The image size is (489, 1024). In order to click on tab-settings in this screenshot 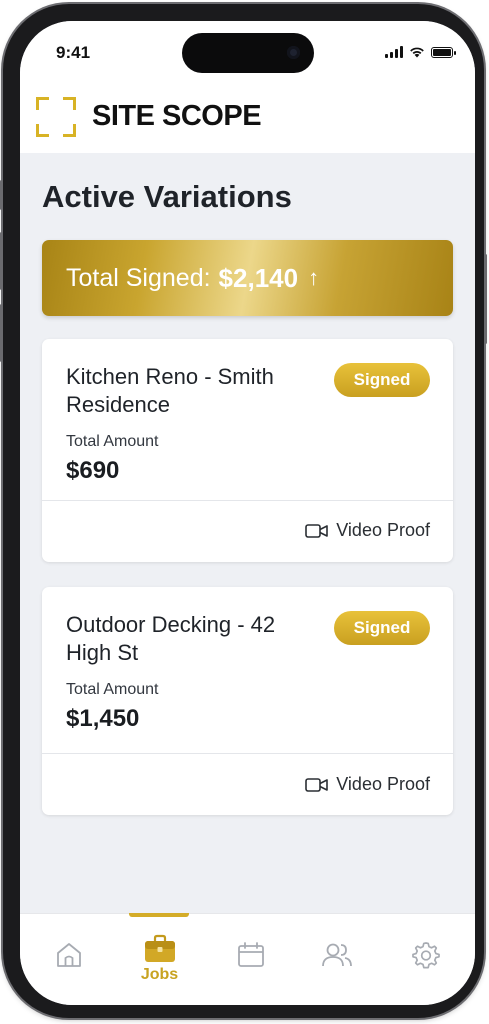, I will do `click(425, 959)`.